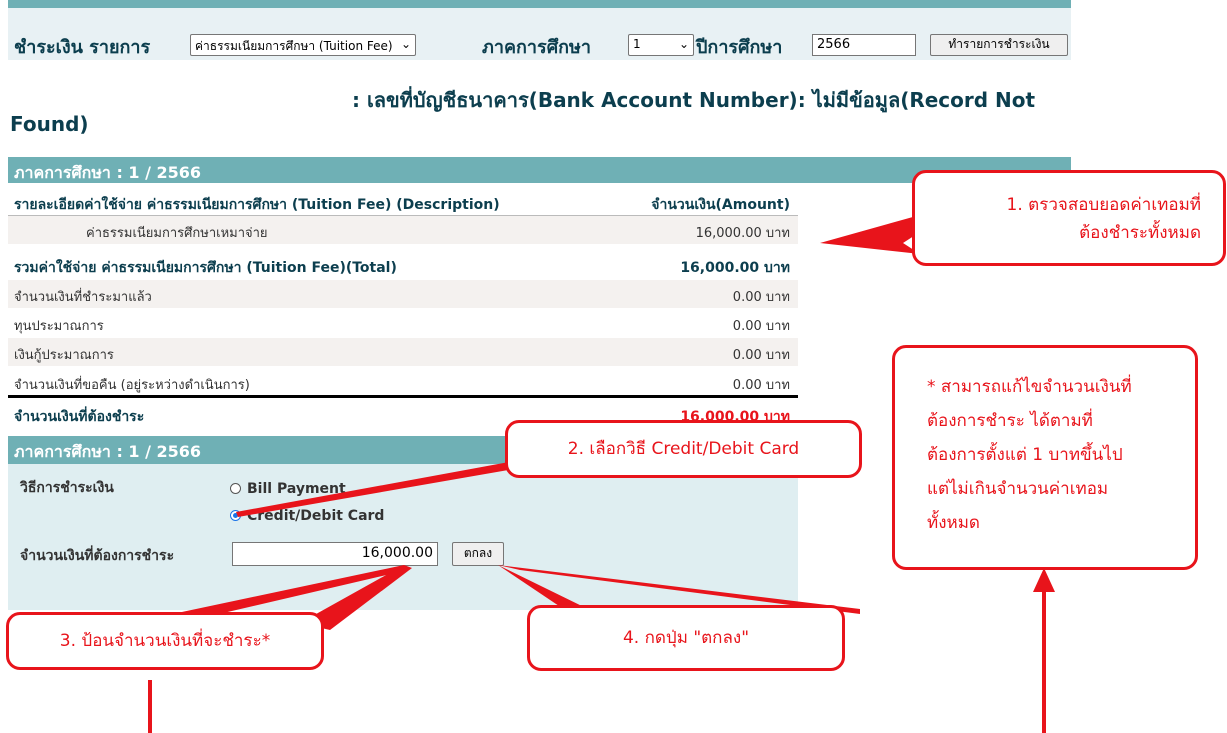  What do you see at coordinates (132, 385) in the screenshot?
I see `row-label: จำนวนเงินที่ขอคืน (อยู่ระหว่างดำเนินการ)` at bounding box center [132, 385].